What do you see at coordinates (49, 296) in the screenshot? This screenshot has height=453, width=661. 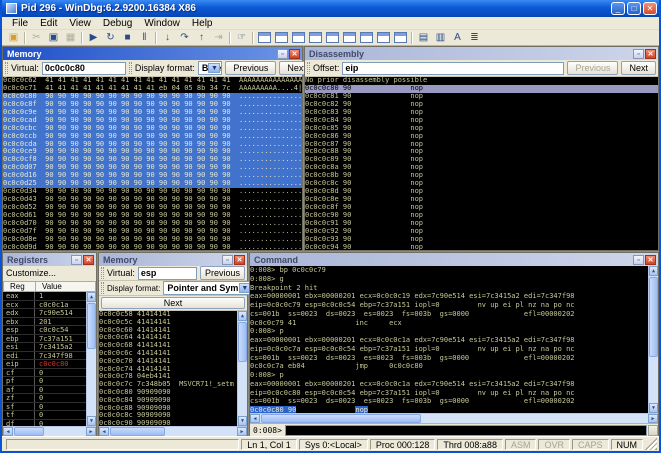 I see `register-row: eax 1` at bounding box center [49, 296].